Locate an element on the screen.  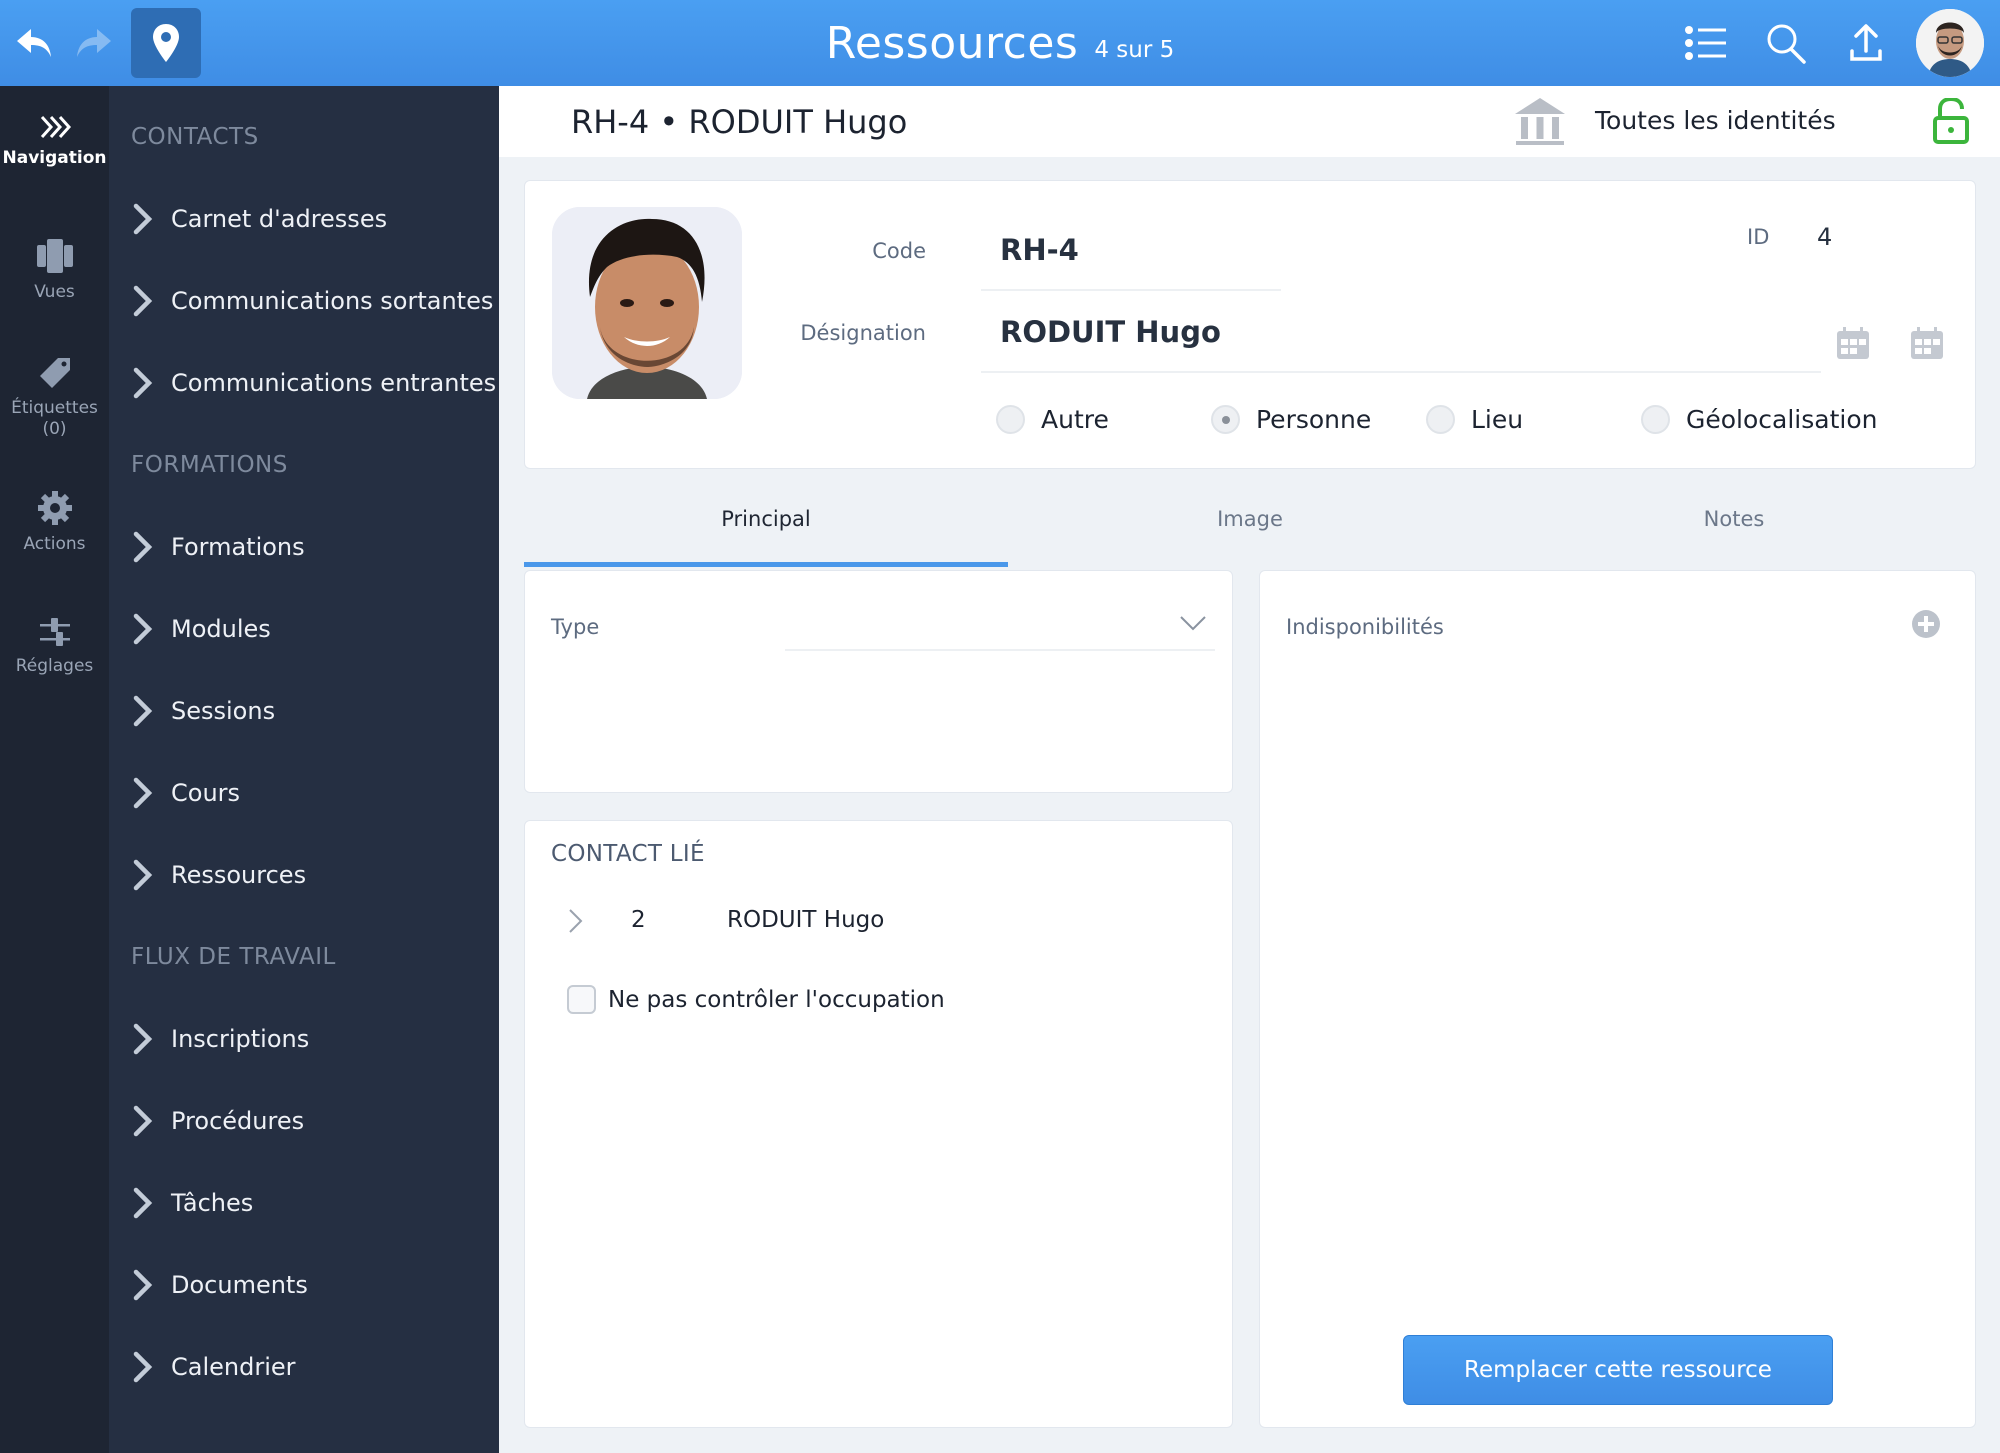
nav-section-flux-de-travail: FLUX DE TRAVAIL is located at coordinates (233, 957).